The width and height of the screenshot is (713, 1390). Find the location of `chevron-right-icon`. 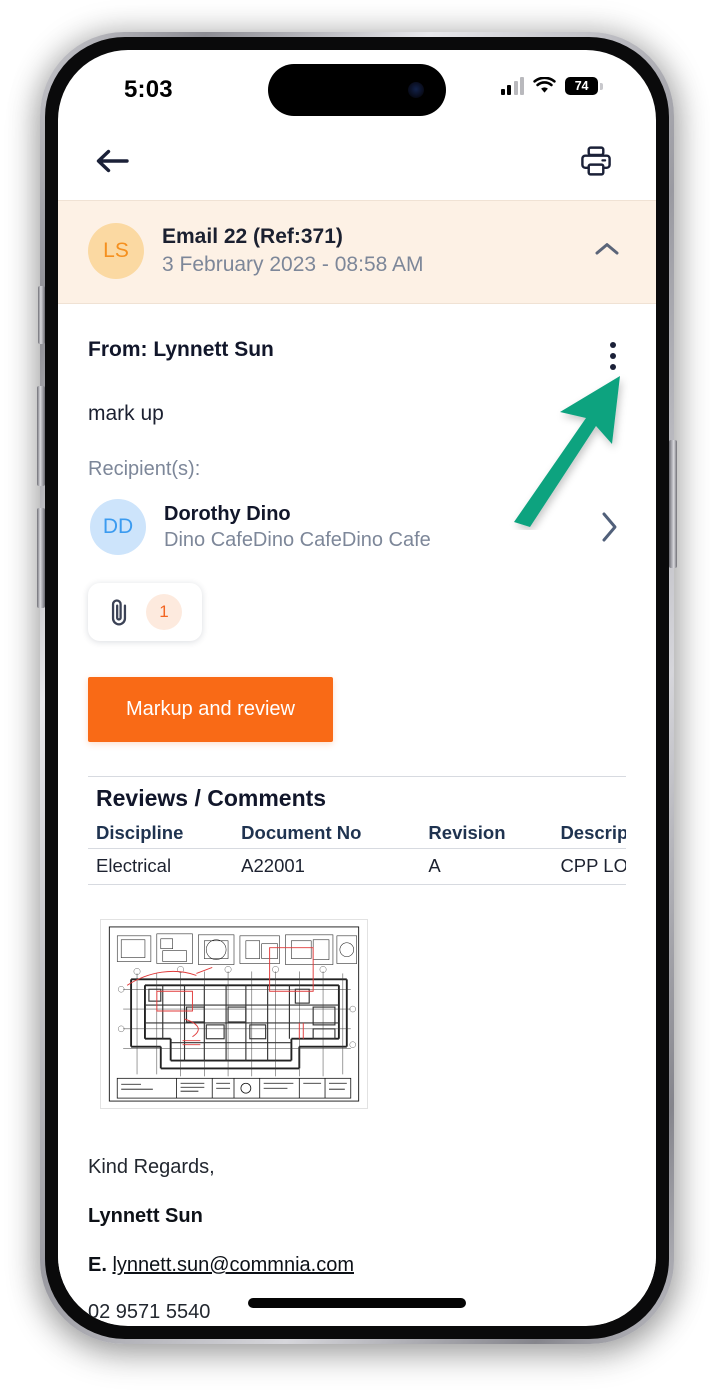

chevron-right-icon is located at coordinates (610, 527).